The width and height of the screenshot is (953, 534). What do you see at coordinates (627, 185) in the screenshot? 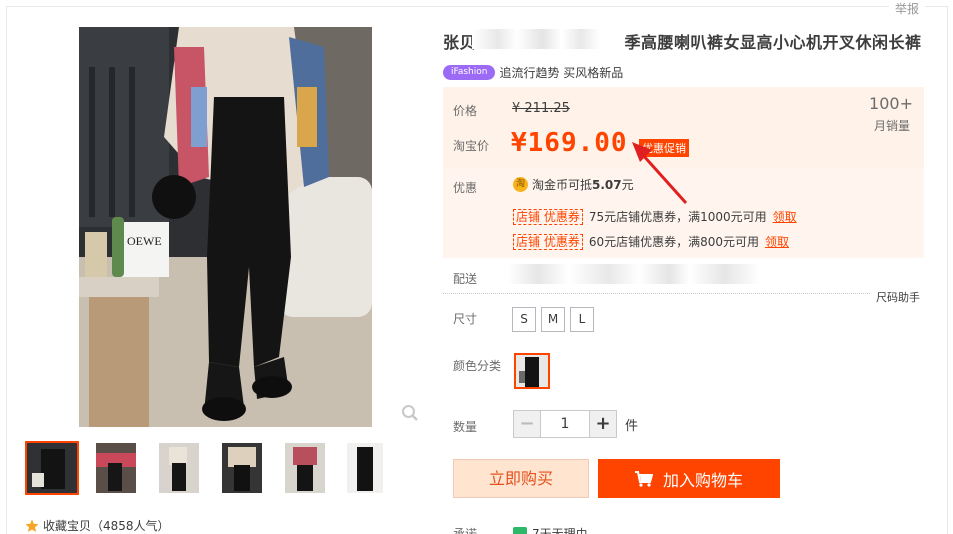
I see `coin-unit: 元` at bounding box center [627, 185].